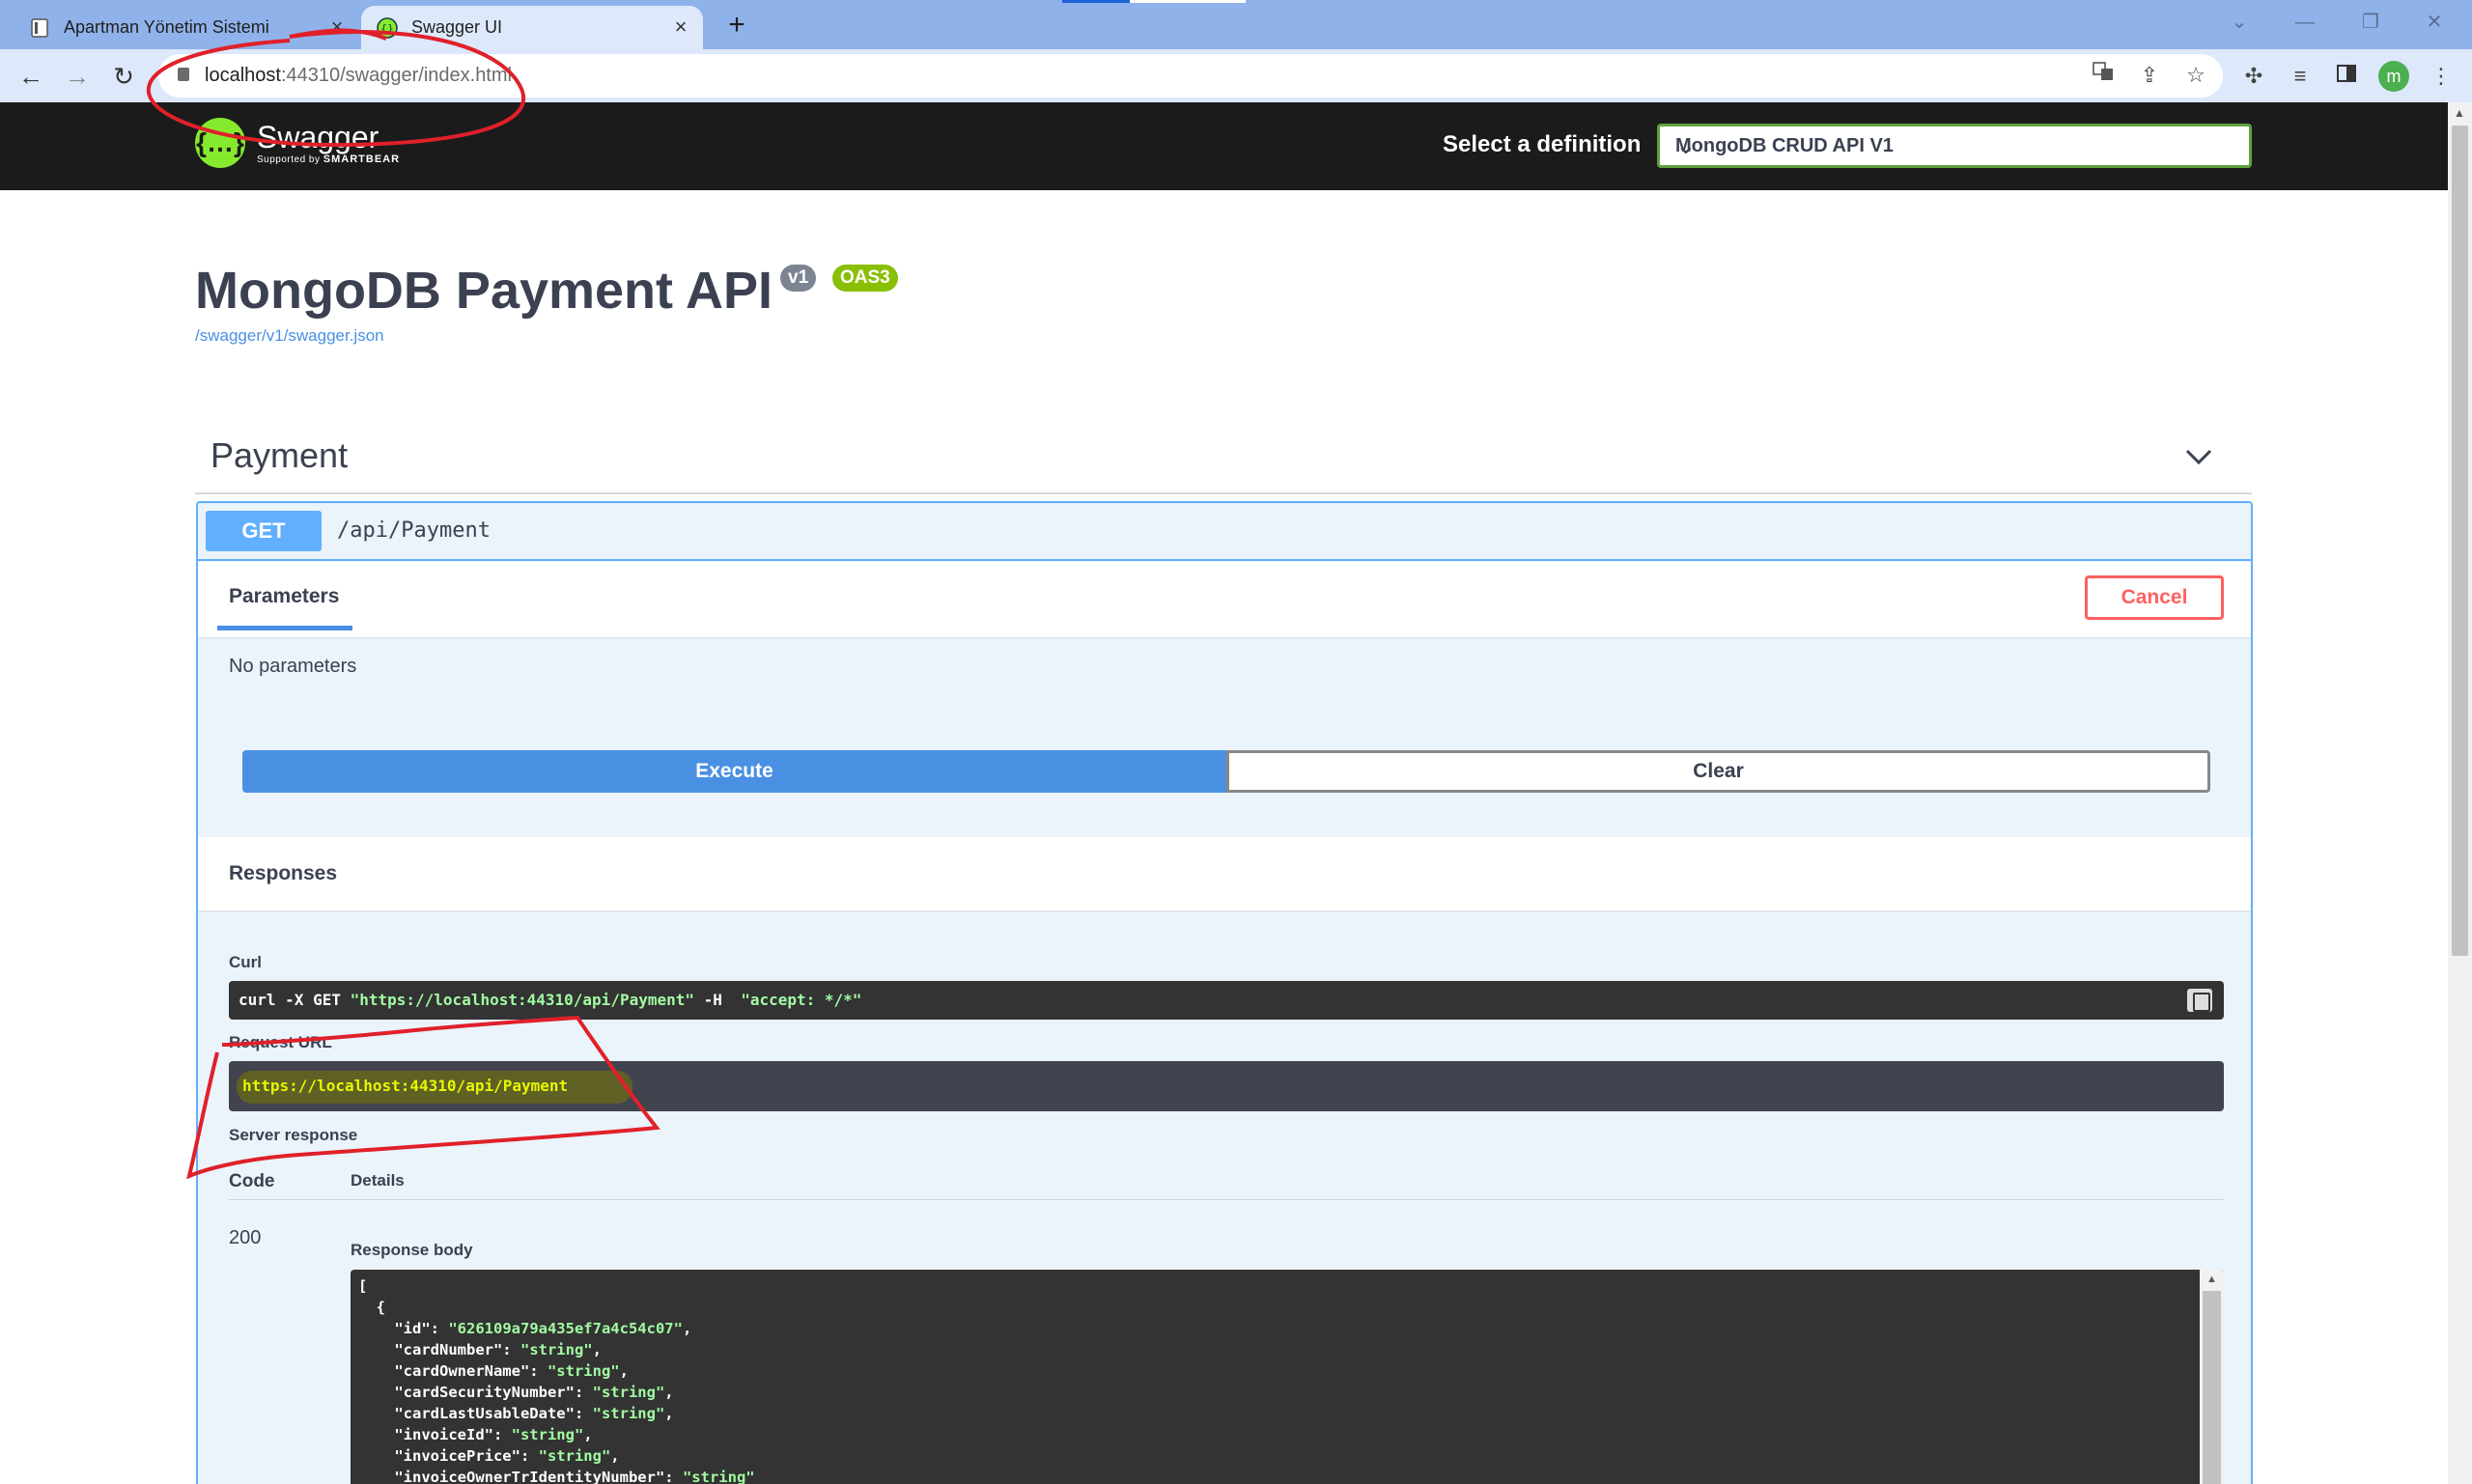  What do you see at coordinates (489, 1456) in the screenshot?
I see `response-body-line: "invoicePrice": "string",` at bounding box center [489, 1456].